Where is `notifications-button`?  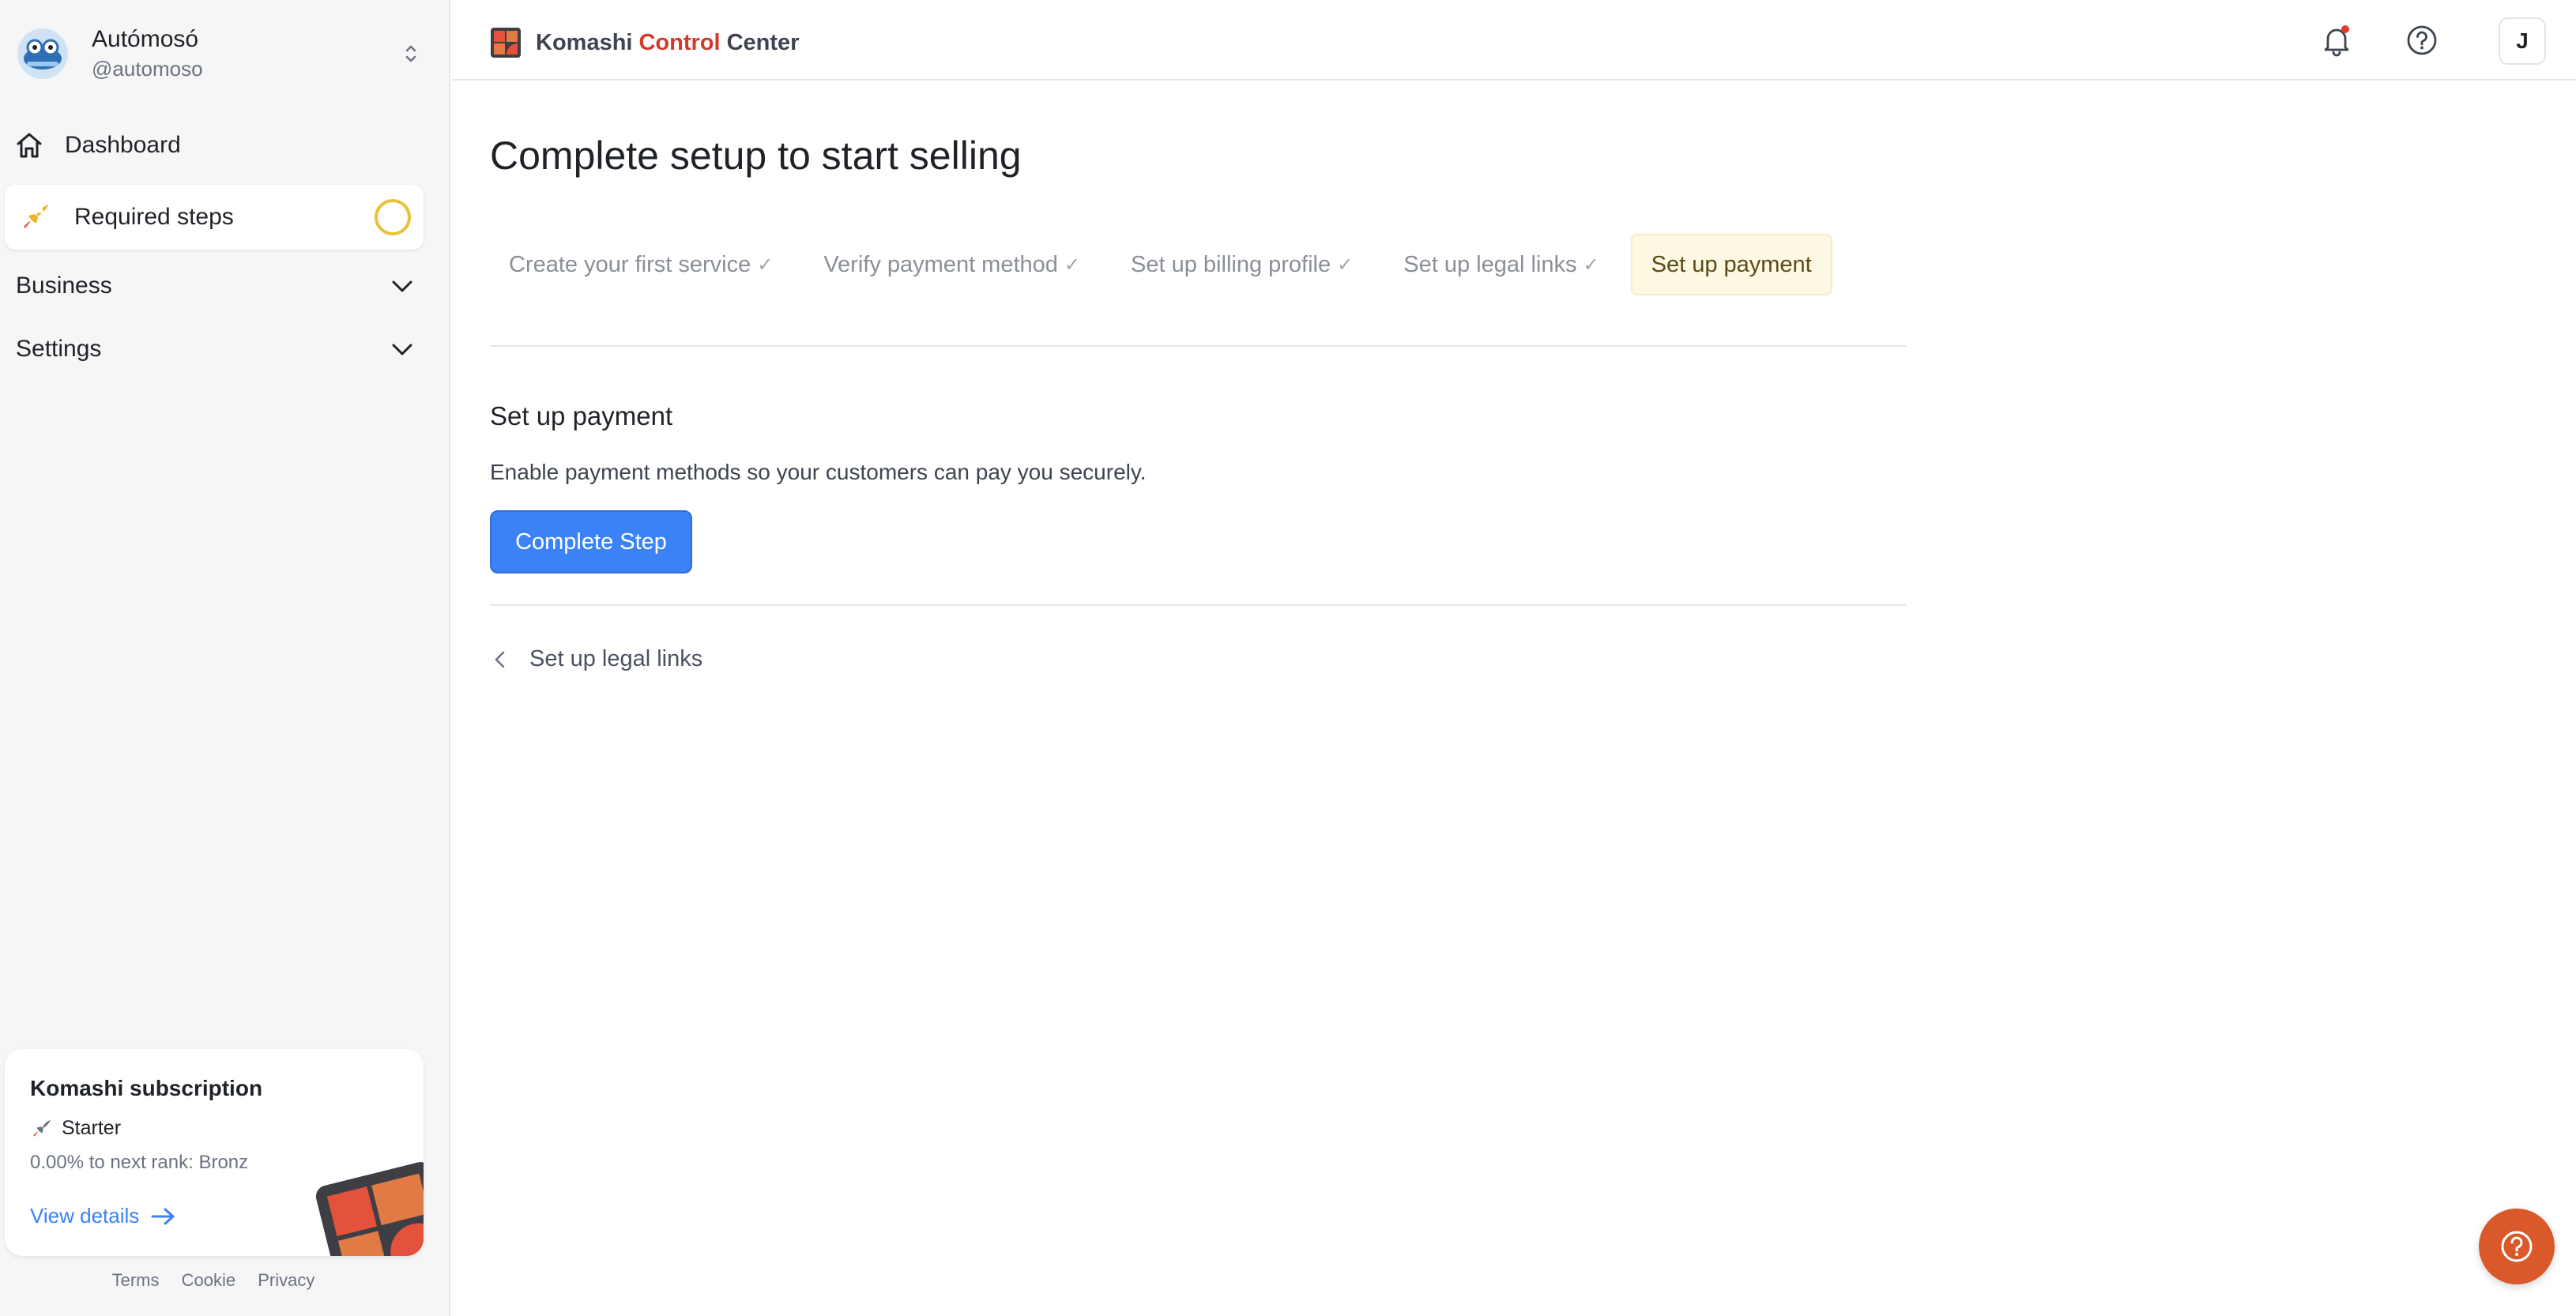 notifications-button is located at coordinates (2336, 40).